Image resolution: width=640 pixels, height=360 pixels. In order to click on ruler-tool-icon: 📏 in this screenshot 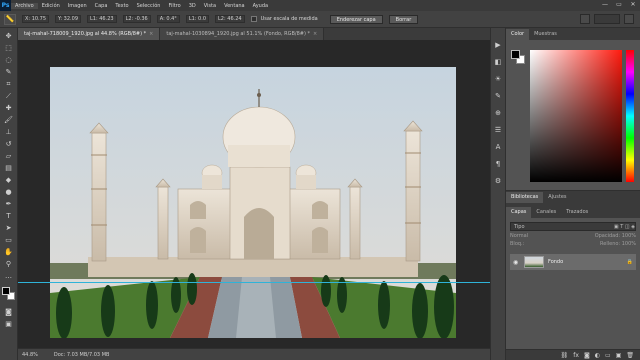, I will do `click(10, 19)`.